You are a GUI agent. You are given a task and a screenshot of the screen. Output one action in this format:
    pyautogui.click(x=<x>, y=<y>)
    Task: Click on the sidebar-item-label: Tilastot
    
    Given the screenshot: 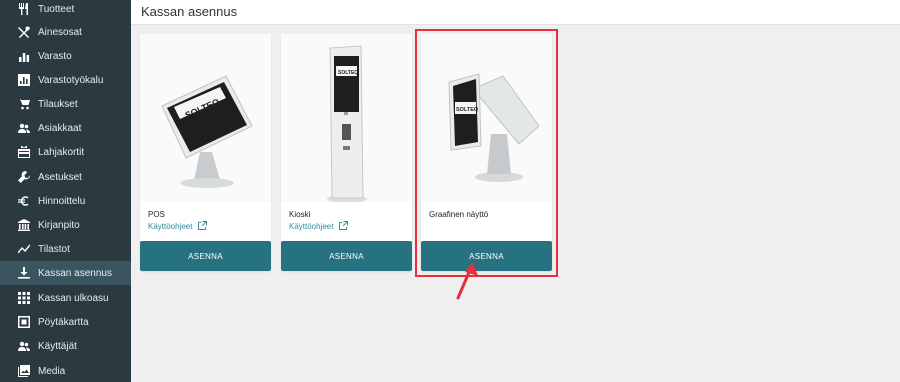 What is the action you would take?
    pyautogui.click(x=54, y=249)
    